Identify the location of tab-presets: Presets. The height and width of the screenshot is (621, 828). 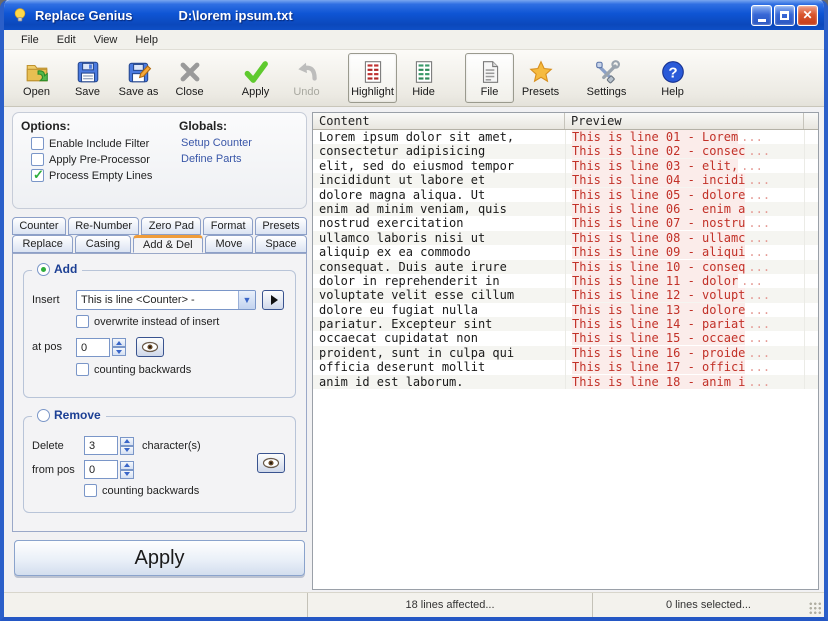
(280, 226).